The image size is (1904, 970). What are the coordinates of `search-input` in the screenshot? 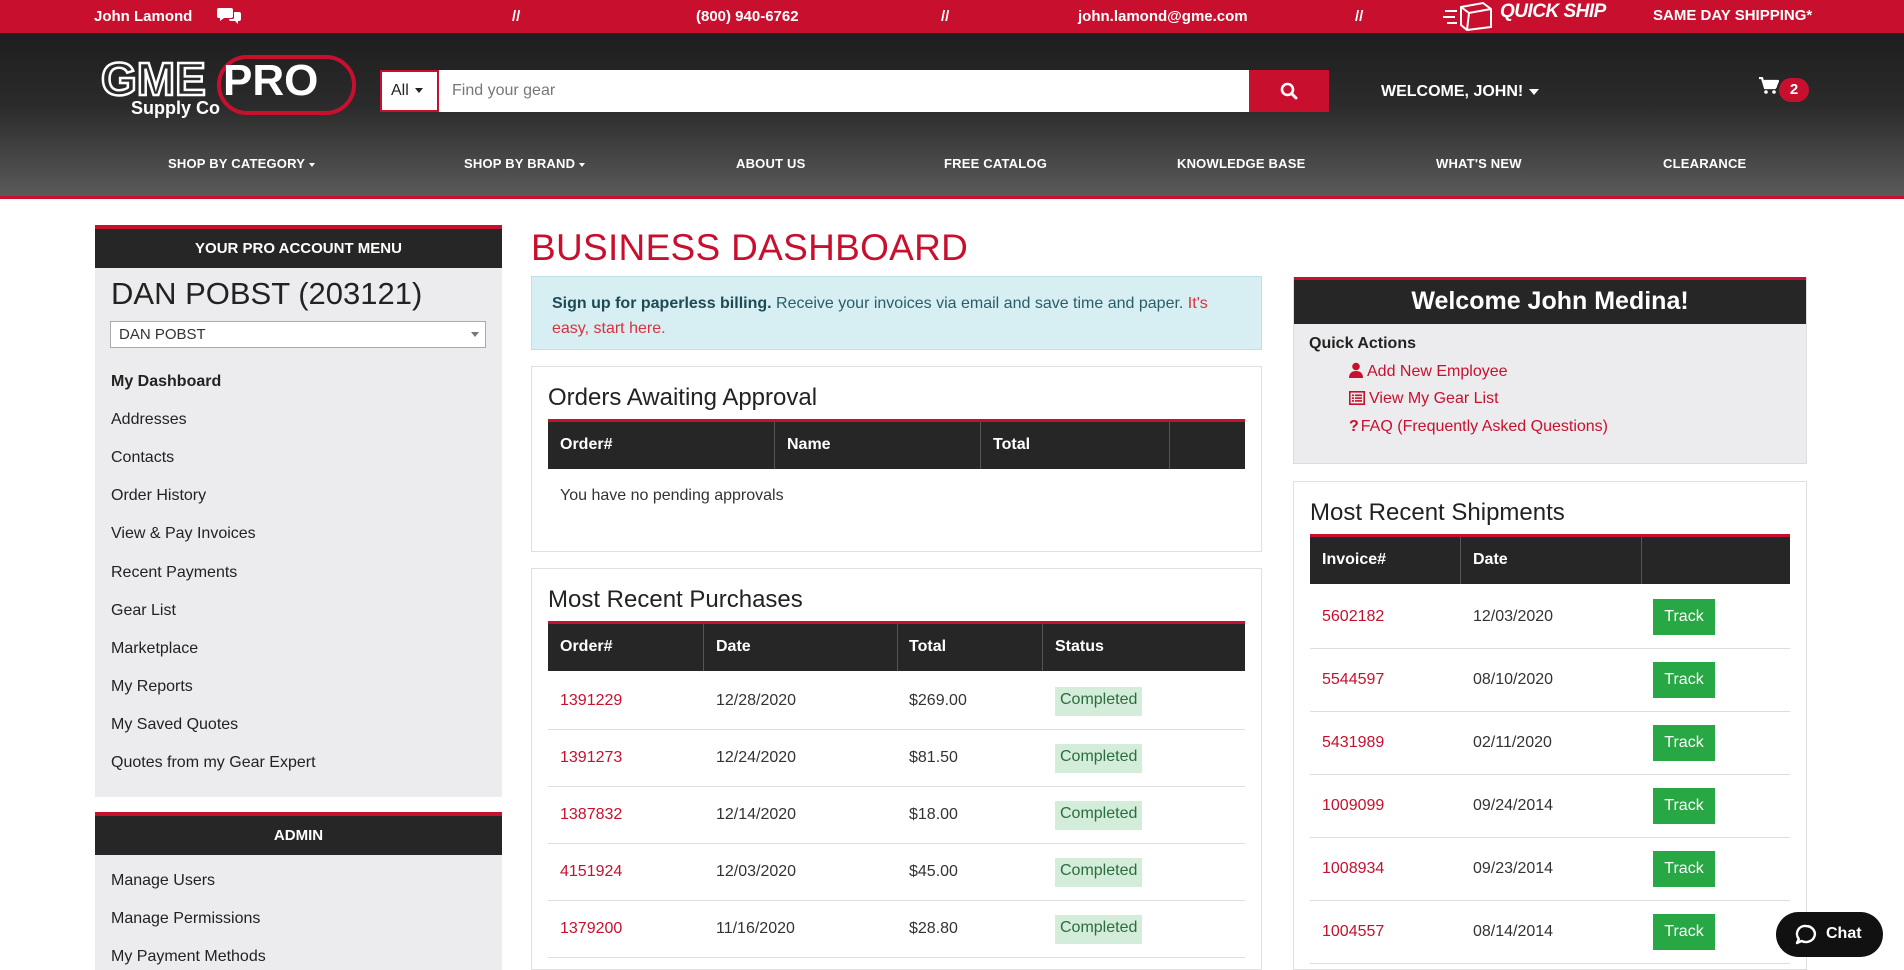 It's located at (844, 91).